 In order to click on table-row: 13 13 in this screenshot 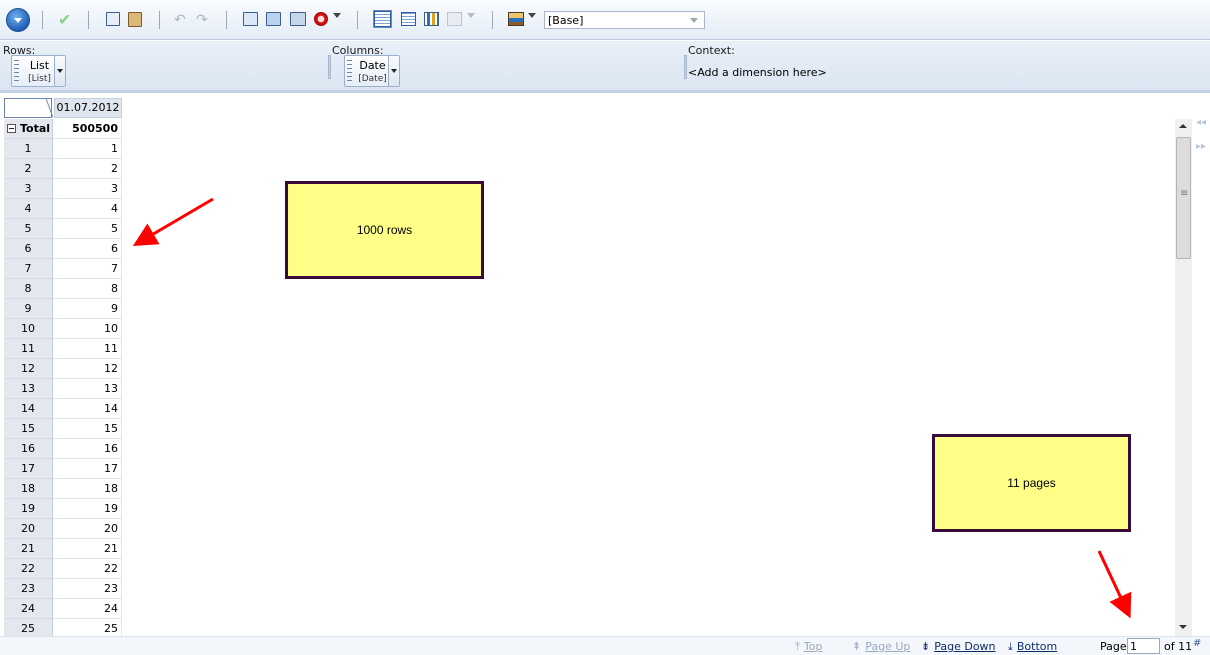, I will do `click(63, 389)`.